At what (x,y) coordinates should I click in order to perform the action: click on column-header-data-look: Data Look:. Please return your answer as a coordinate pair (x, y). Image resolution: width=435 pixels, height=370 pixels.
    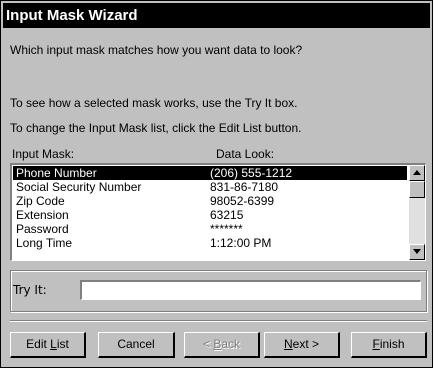
    Looking at the image, I should click on (245, 154).